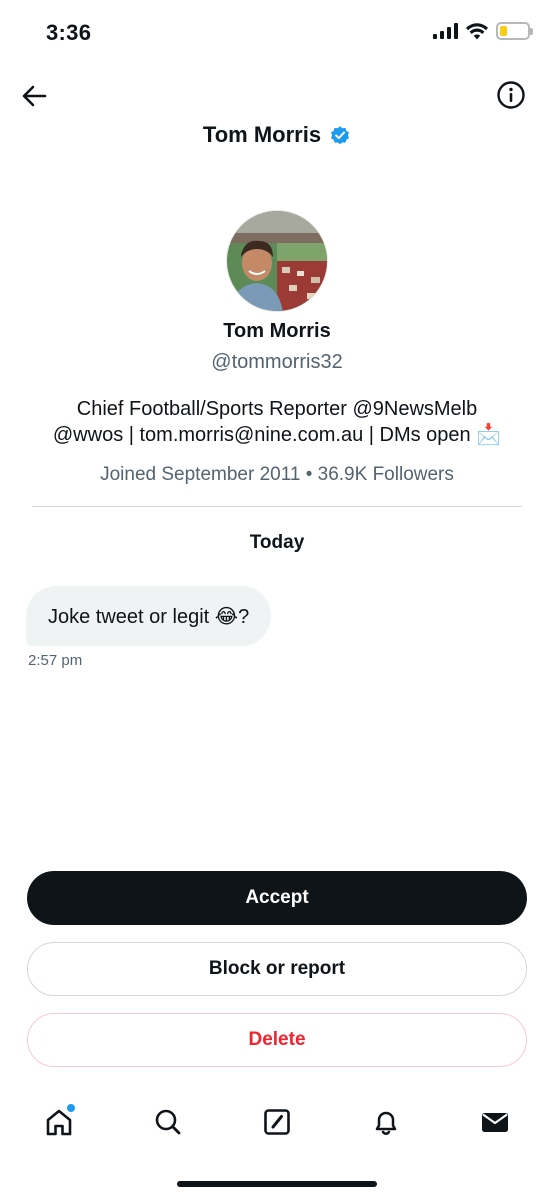  I want to click on tab-bar, so click(277, 1122).